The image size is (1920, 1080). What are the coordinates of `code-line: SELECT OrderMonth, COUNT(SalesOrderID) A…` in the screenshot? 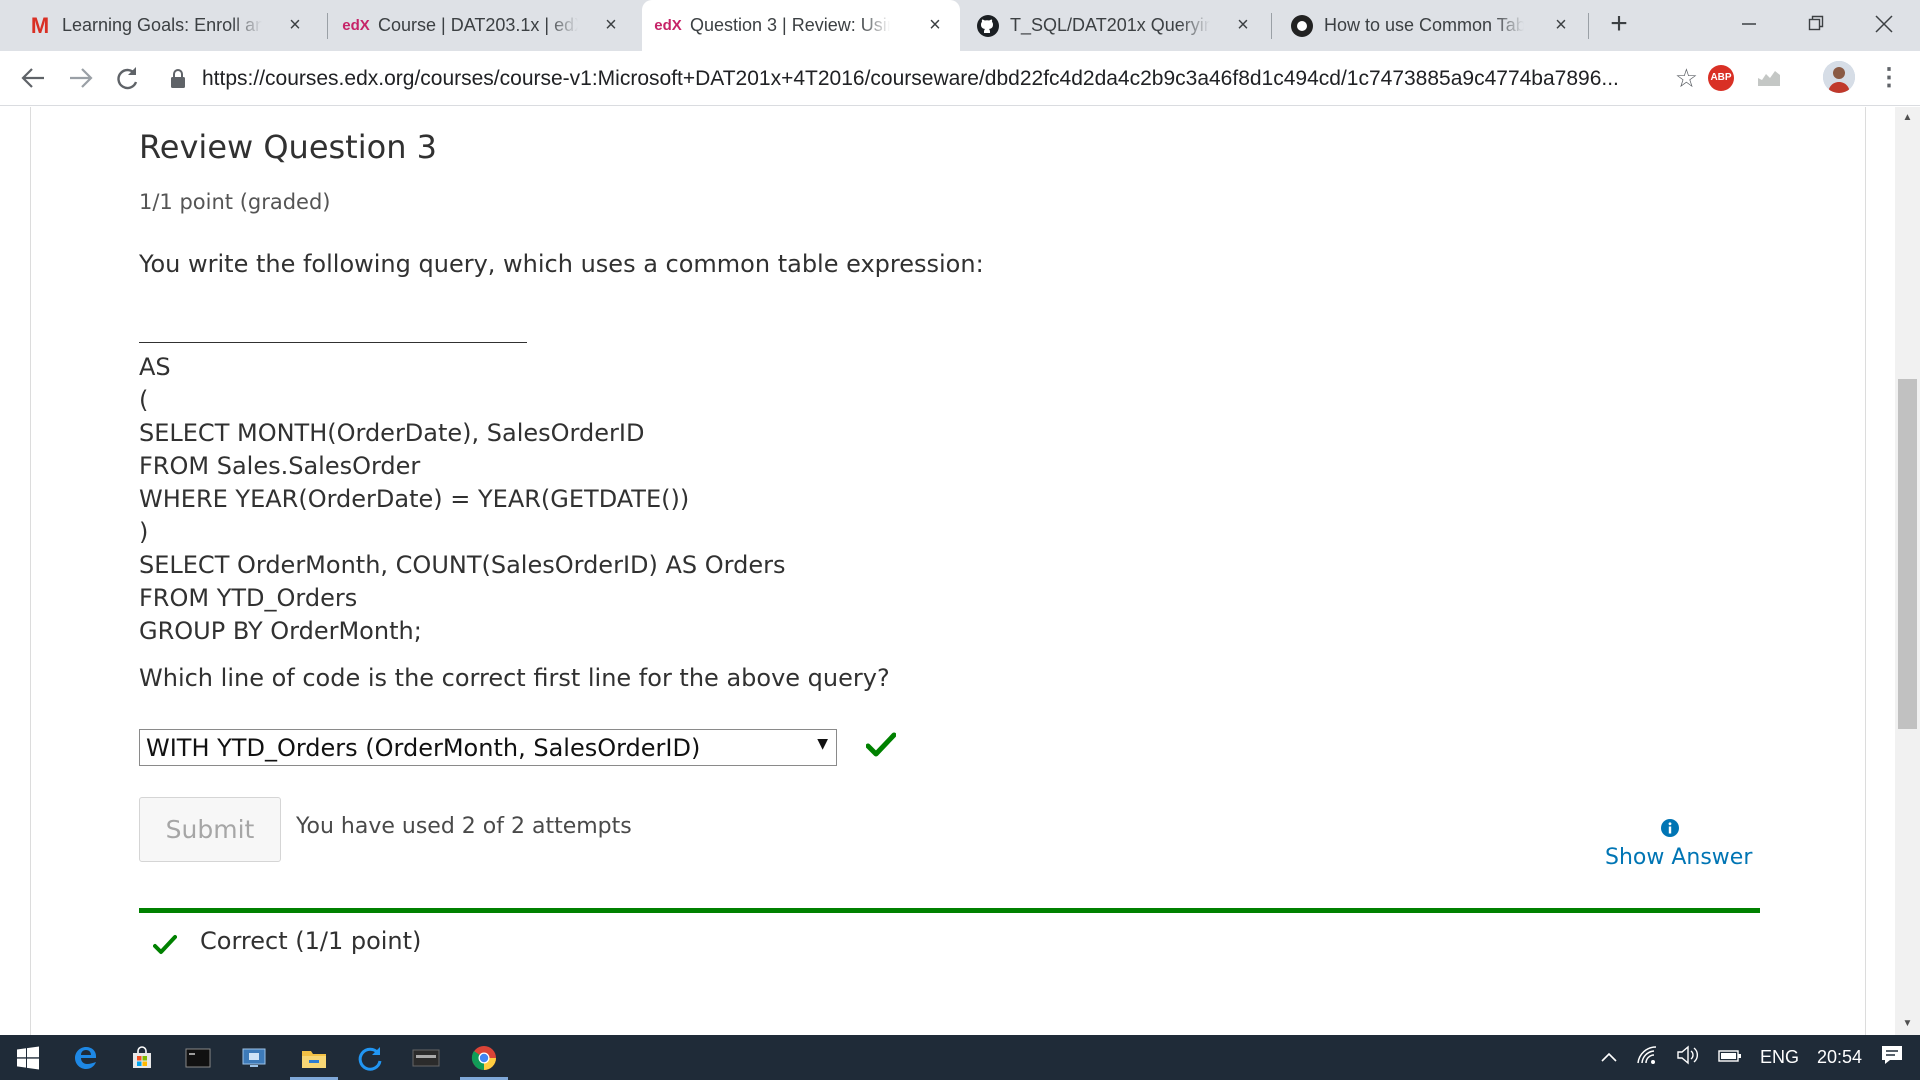 It's located at (462, 565).